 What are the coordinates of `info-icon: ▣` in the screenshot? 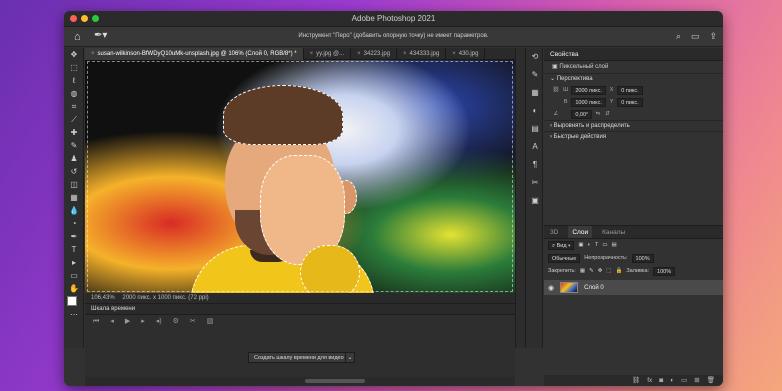 It's located at (535, 201).